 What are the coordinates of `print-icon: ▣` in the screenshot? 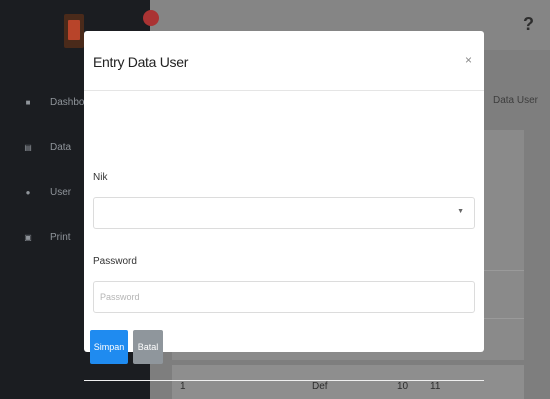 It's located at (28, 237).